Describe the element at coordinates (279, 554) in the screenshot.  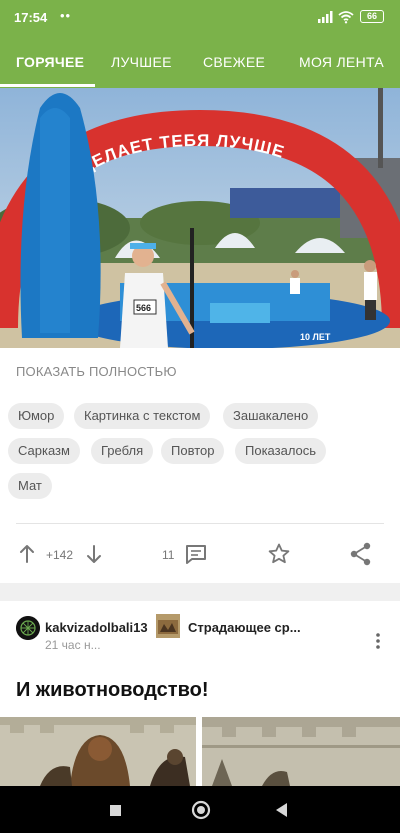
I see `star-icon` at that location.